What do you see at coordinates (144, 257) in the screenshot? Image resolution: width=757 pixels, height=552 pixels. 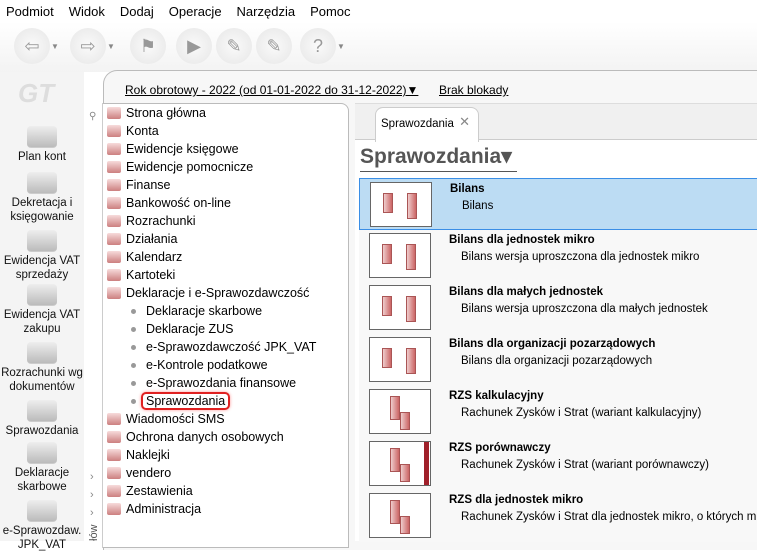 I see `tree-item-kalendarz: Kalendarz` at bounding box center [144, 257].